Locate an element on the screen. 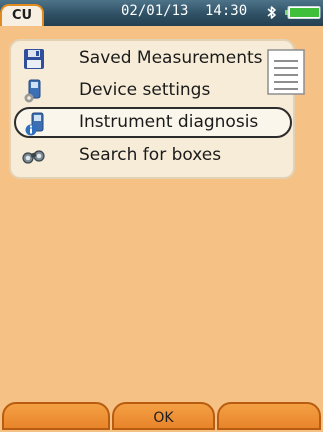  menu-item-instrument-diagnosis: Instrument diagnosis is located at coordinates (153, 122).